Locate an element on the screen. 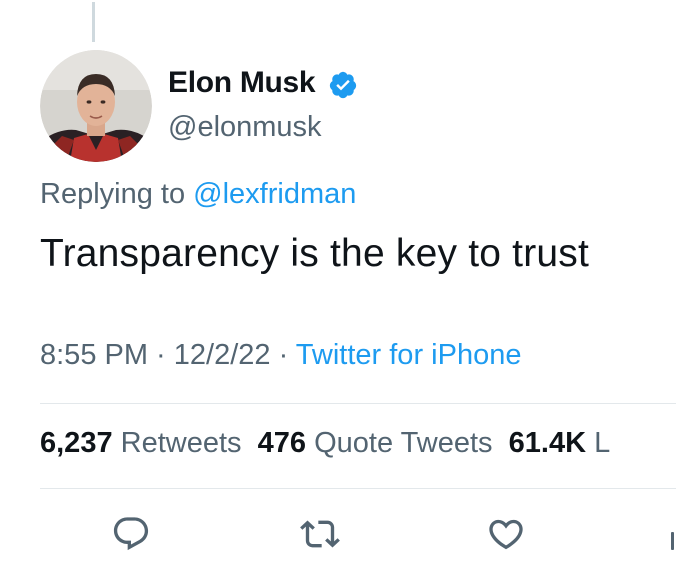 The width and height of the screenshot is (676, 566). tweet-source-link: Twitter for iPhone is located at coordinates (409, 355).